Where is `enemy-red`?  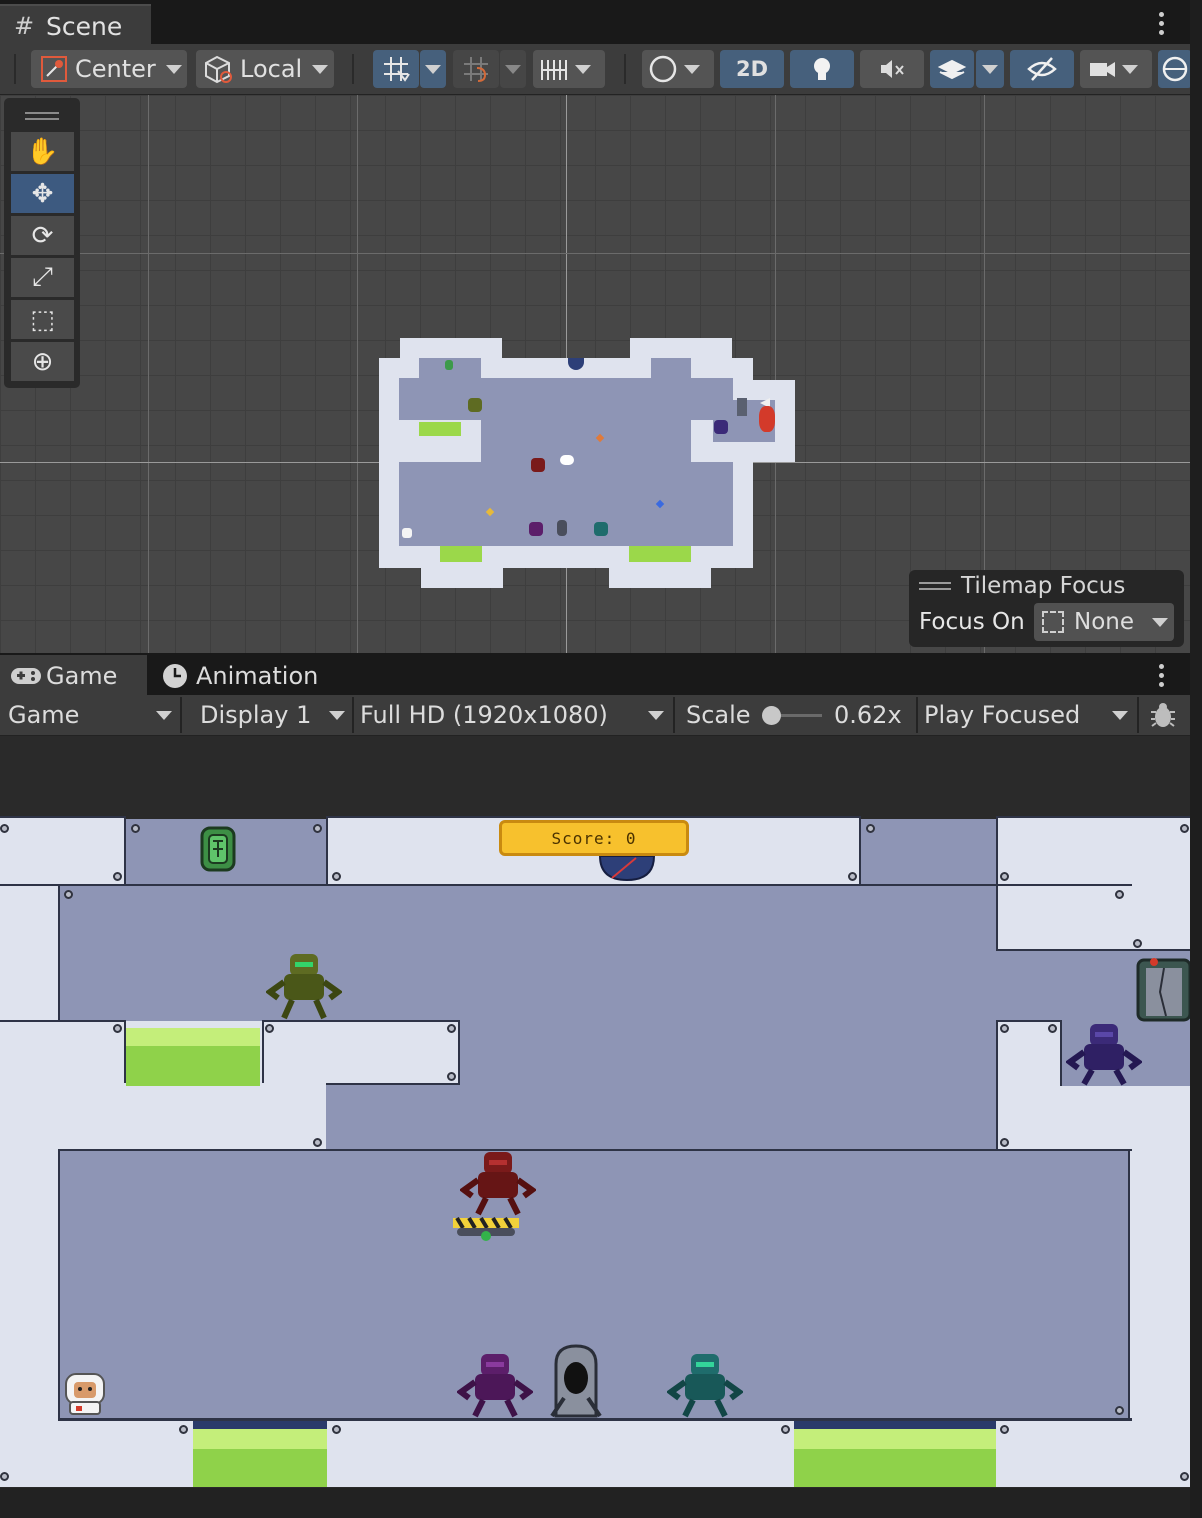
enemy-red is located at coordinates (538, 465).